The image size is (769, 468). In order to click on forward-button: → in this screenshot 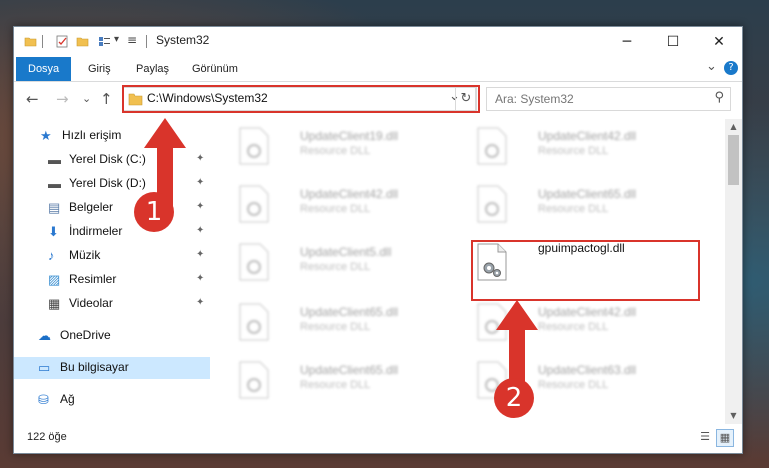, I will do `click(62, 99)`.